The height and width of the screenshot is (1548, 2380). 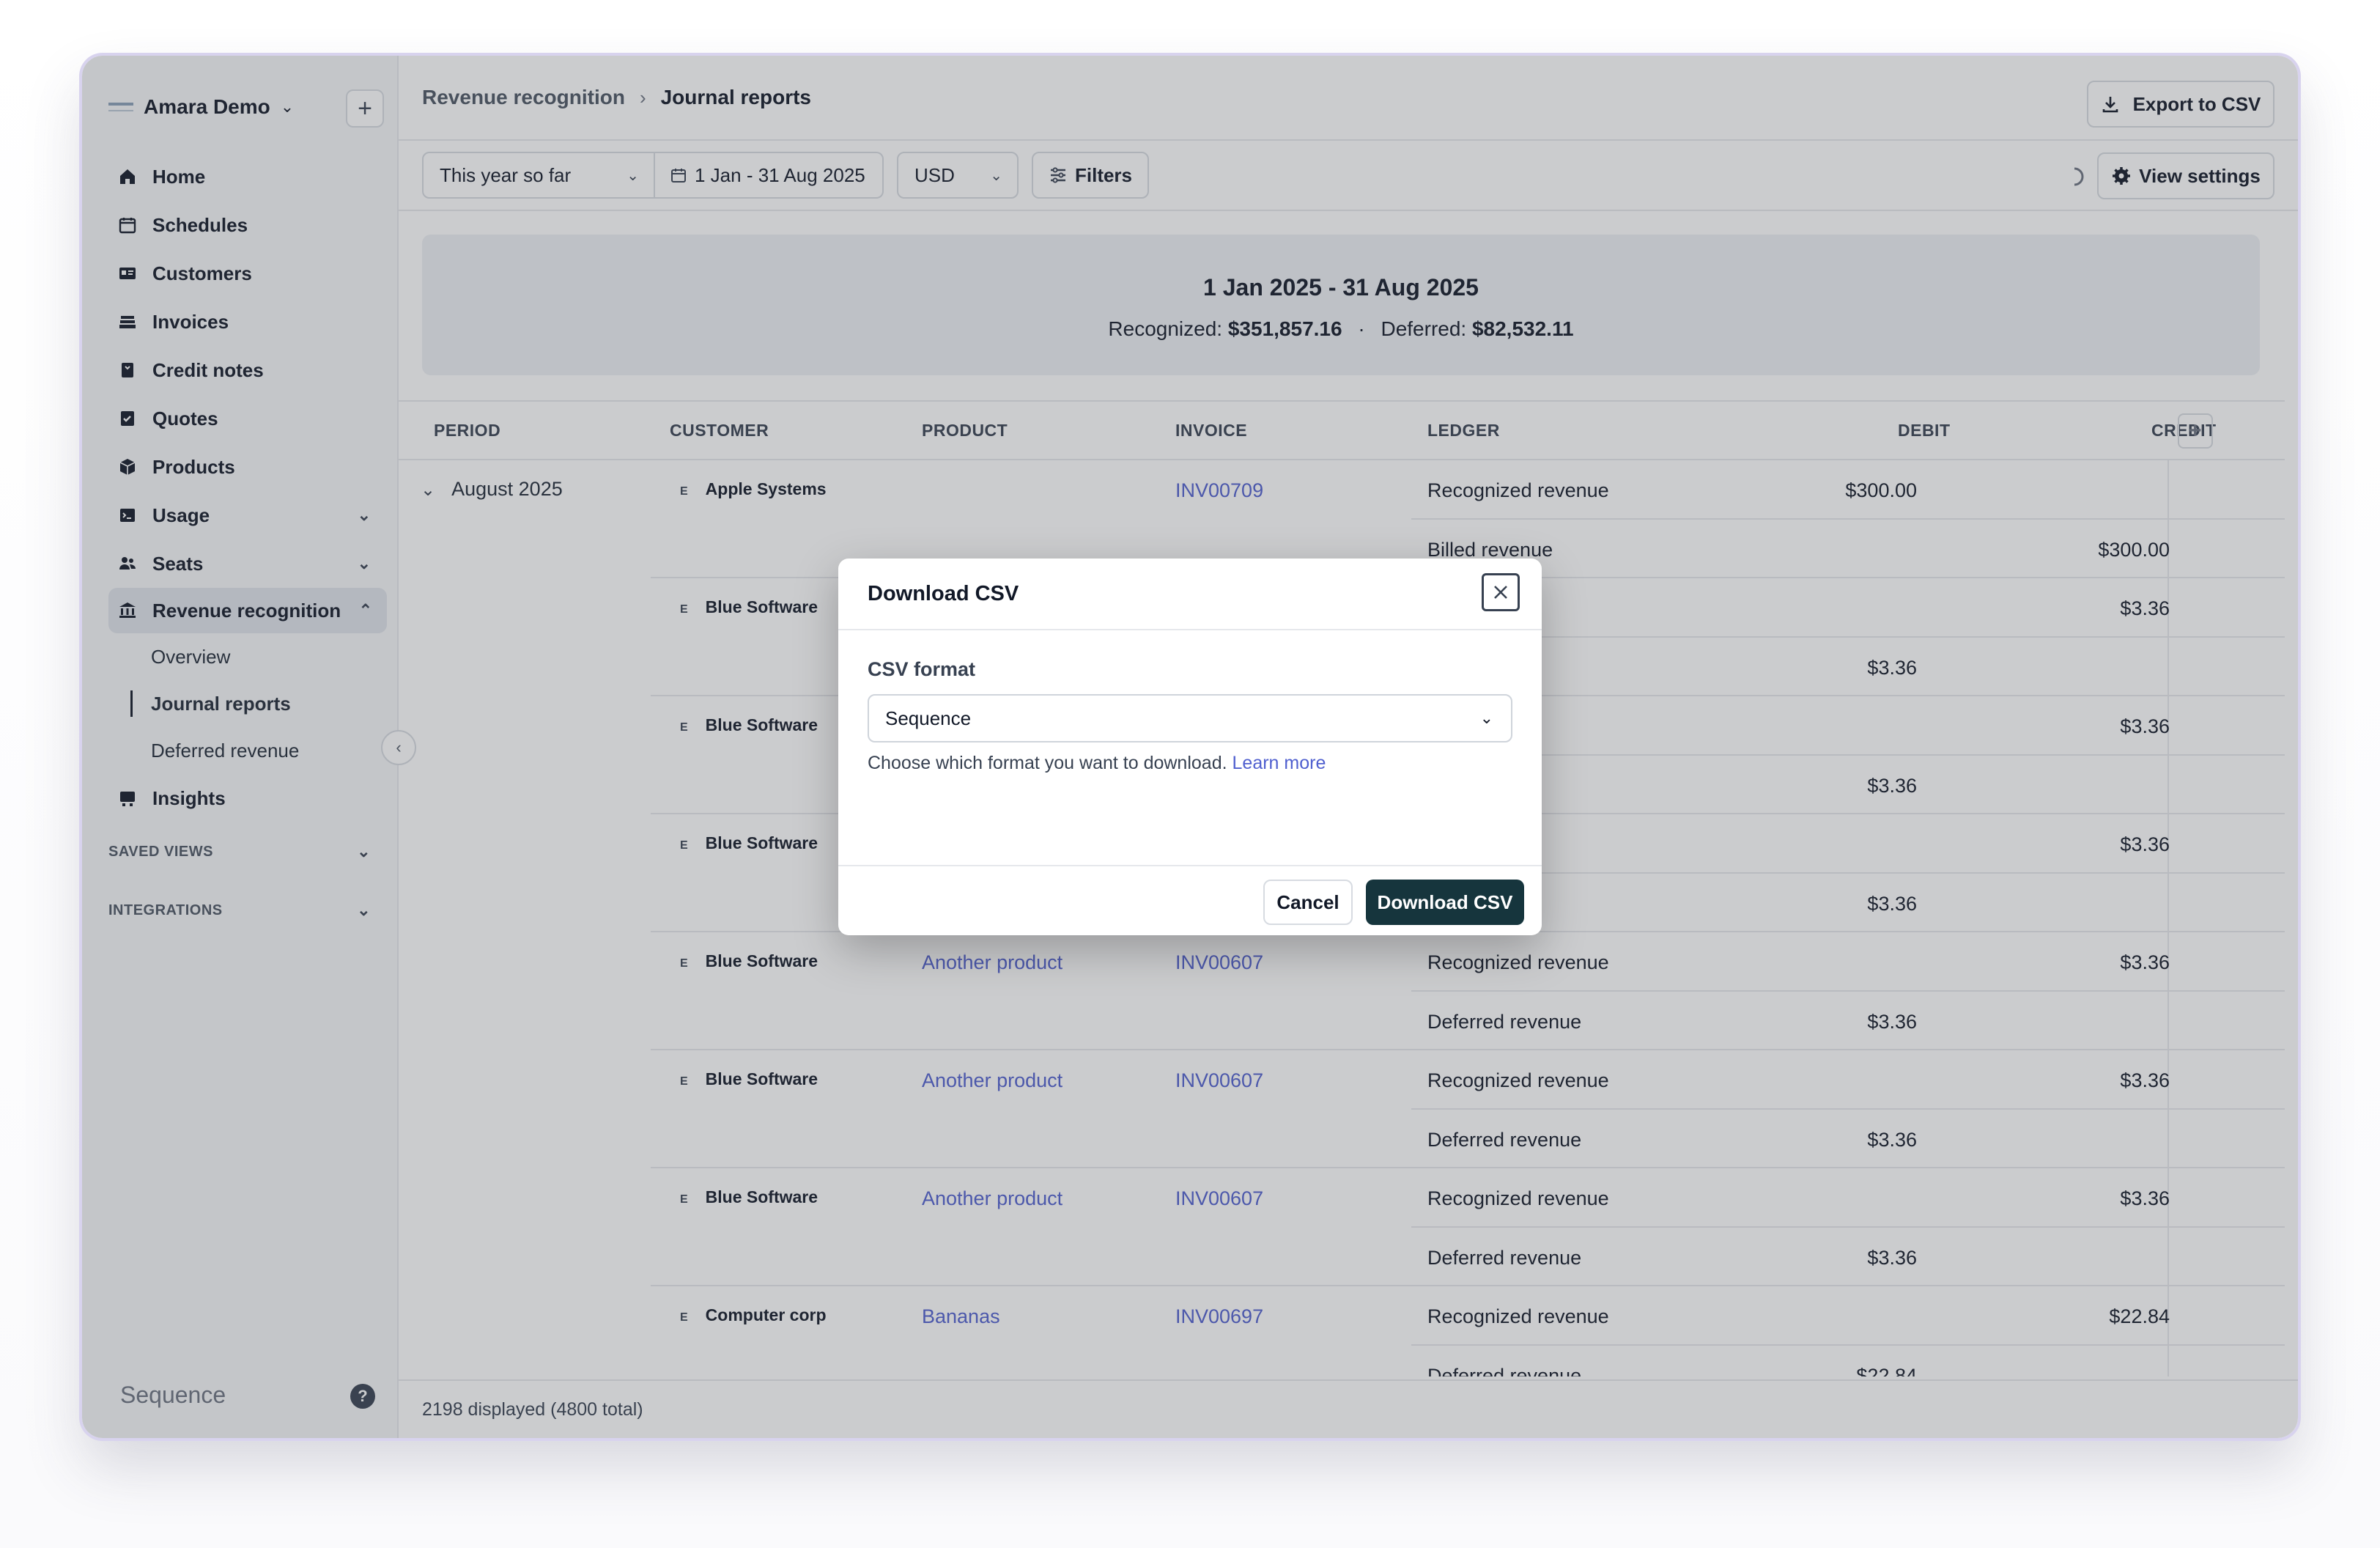 What do you see at coordinates (1445, 902) in the screenshot?
I see `download-csv-button: Download CSV` at bounding box center [1445, 902].